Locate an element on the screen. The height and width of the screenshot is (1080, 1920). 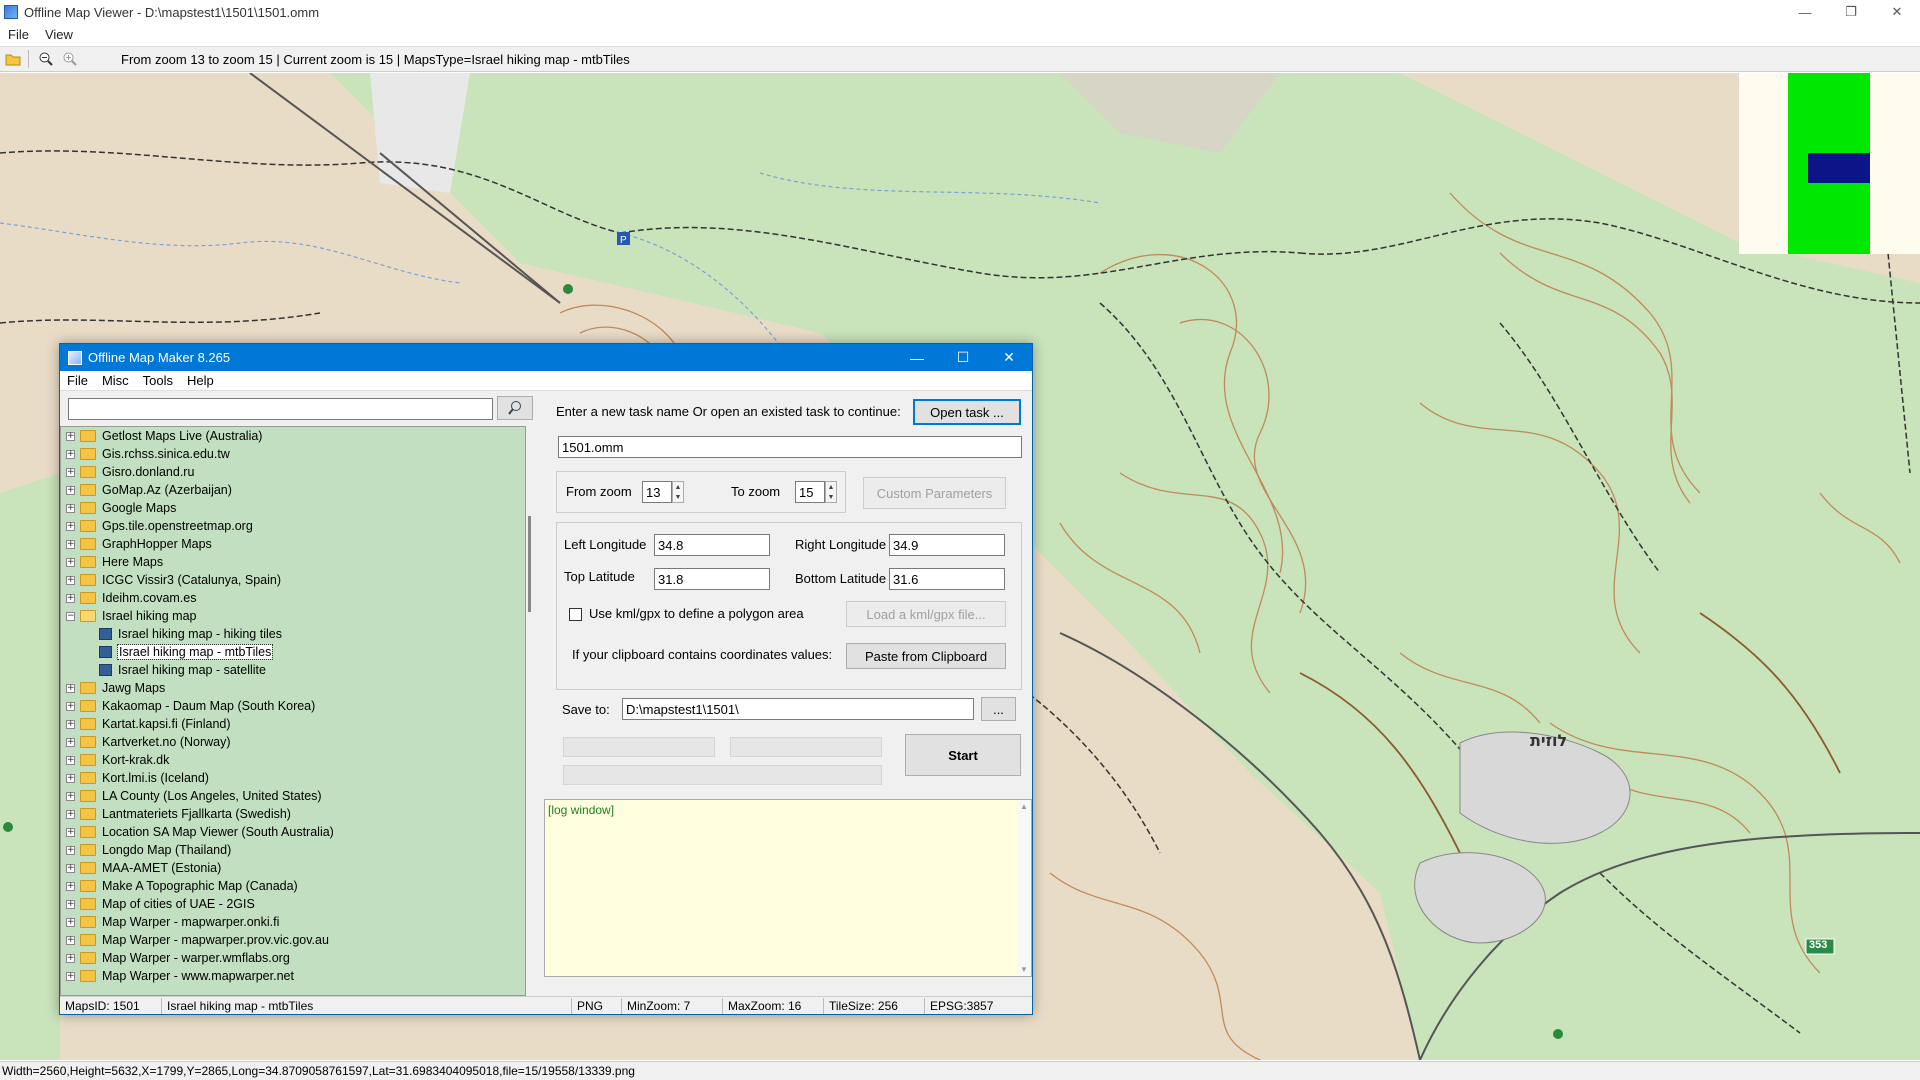
tree-folder-item: + Gps.tile.openstreetmap.org is located at coordinates (293, 526).